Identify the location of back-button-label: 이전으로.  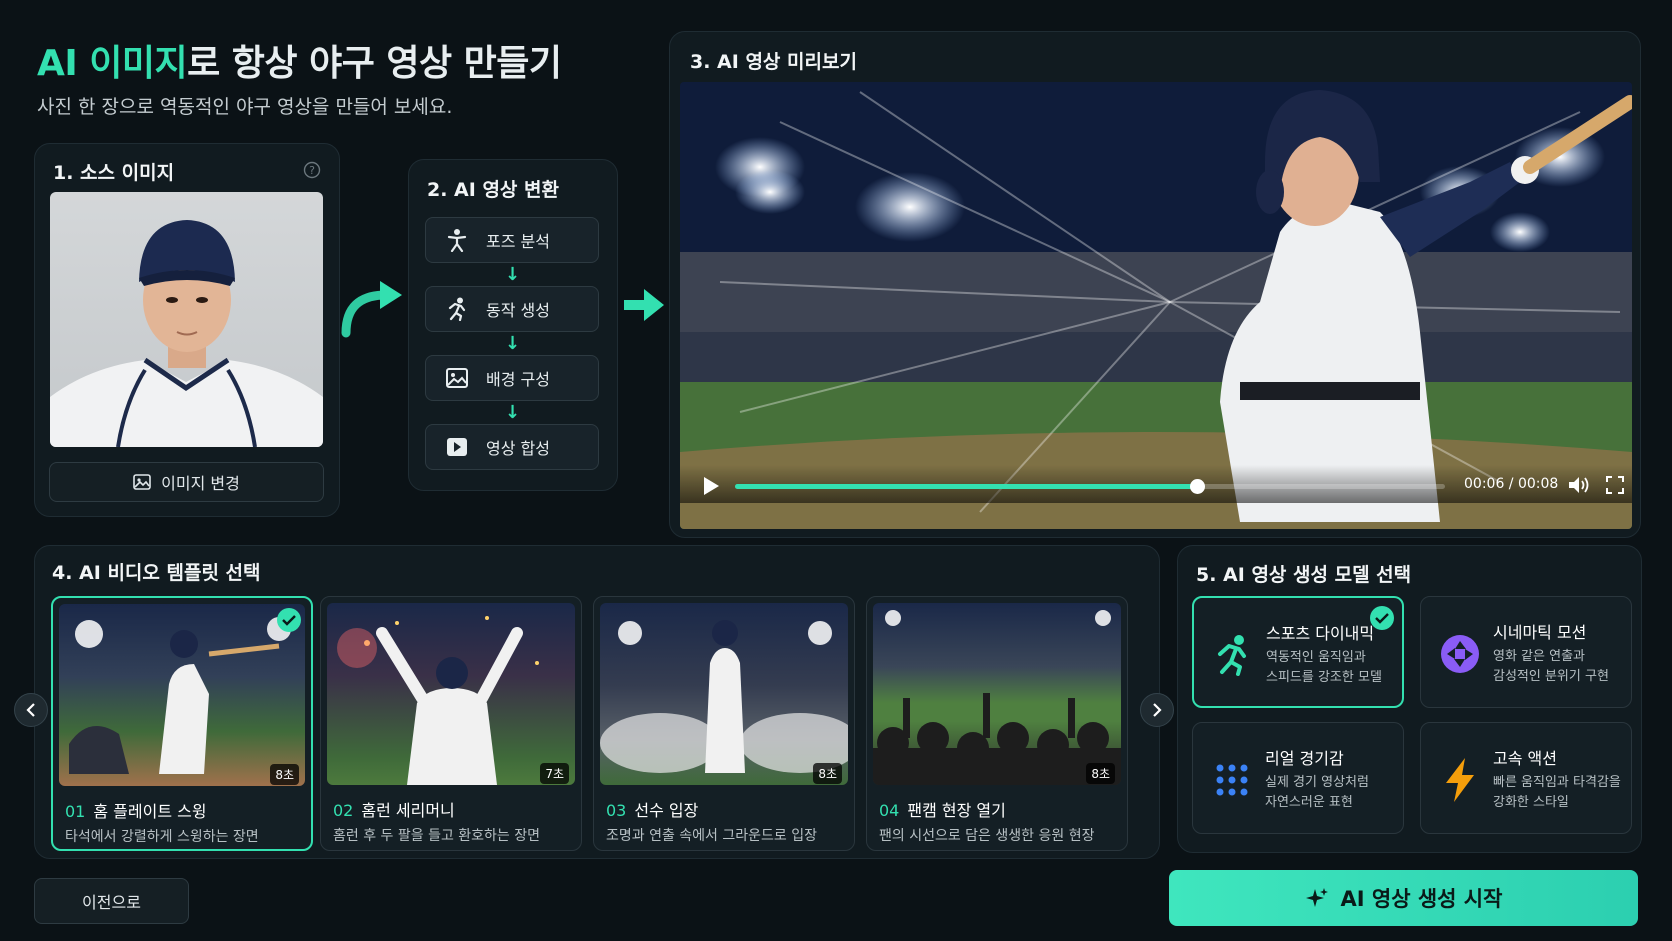
(111, 902).